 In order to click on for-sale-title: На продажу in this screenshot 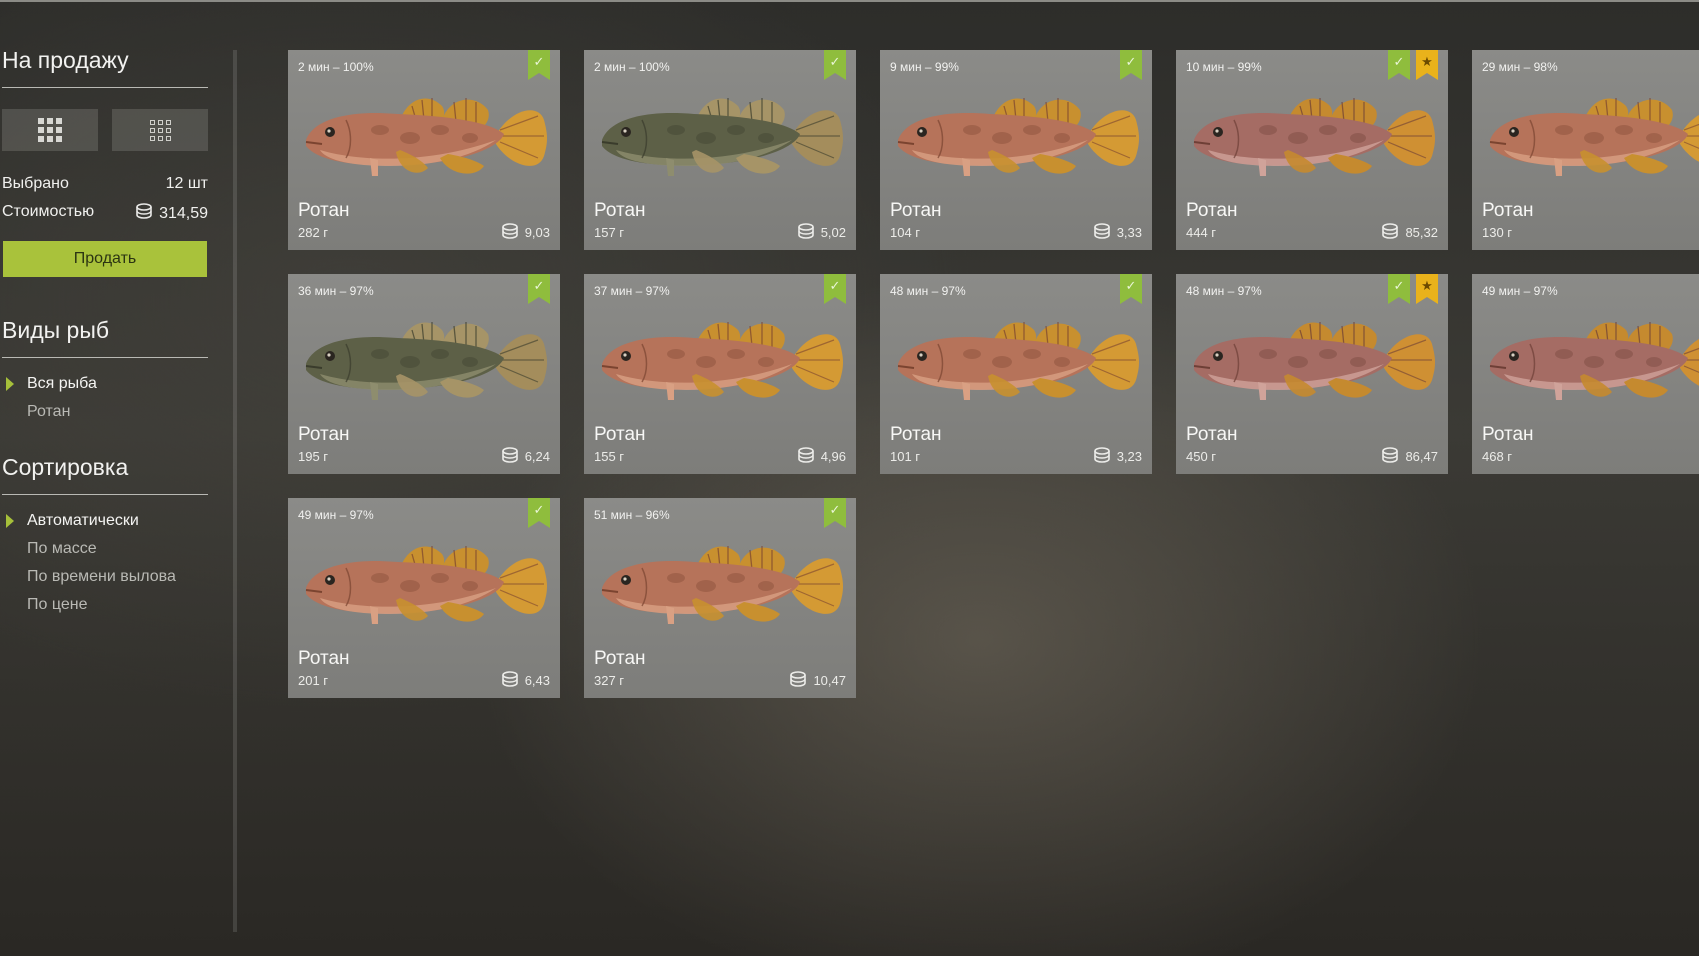, I will do `click(65, 60)`.